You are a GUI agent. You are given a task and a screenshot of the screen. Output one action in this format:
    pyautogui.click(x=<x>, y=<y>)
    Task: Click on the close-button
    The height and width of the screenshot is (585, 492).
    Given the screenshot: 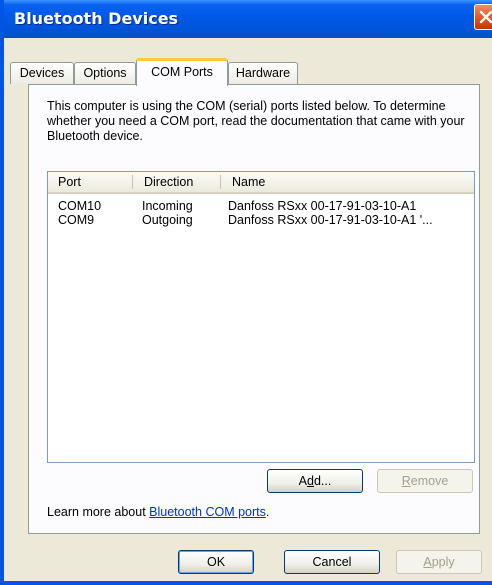 What is the action you would take?
    pyautogui.click(x=483, y=17)
    